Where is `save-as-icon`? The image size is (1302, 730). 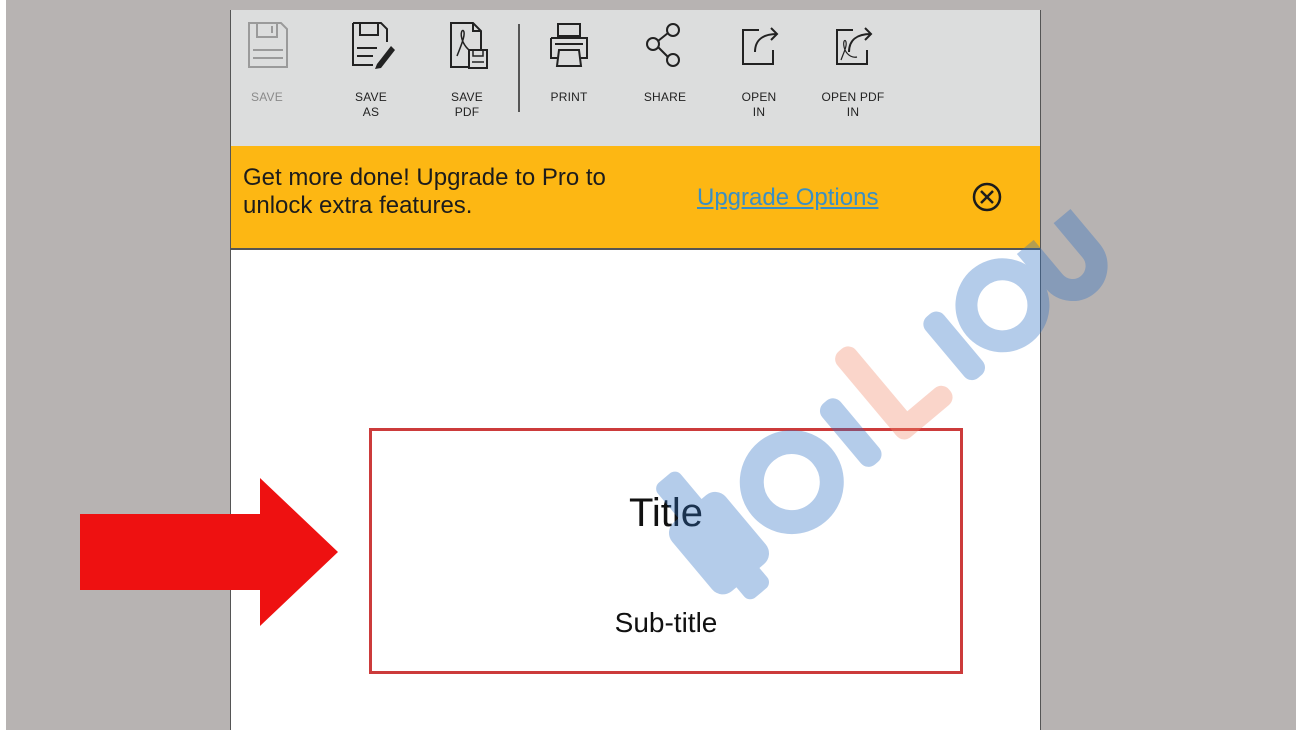
save-as-icon is located at coordinates (373, 45).